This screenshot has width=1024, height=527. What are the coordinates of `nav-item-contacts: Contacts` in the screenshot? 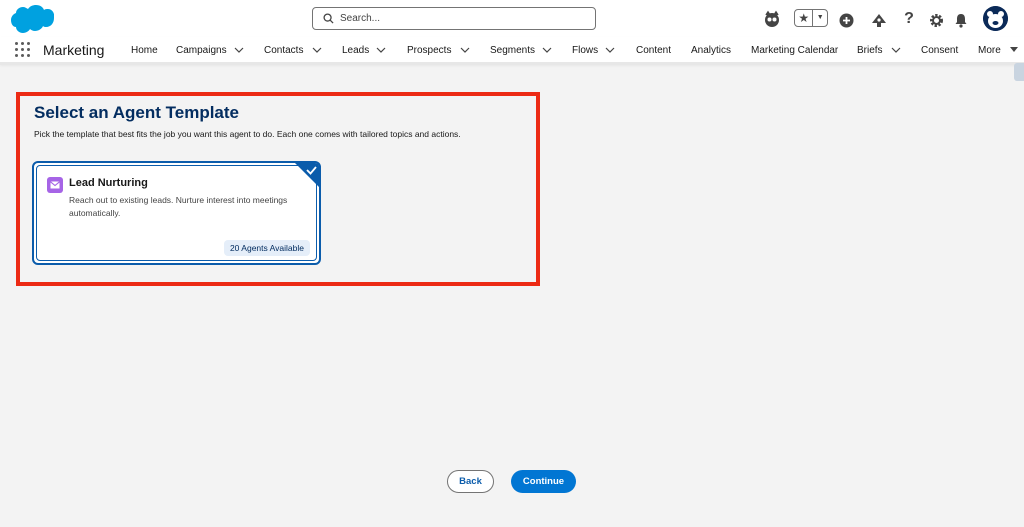 It's located at (283, 50).